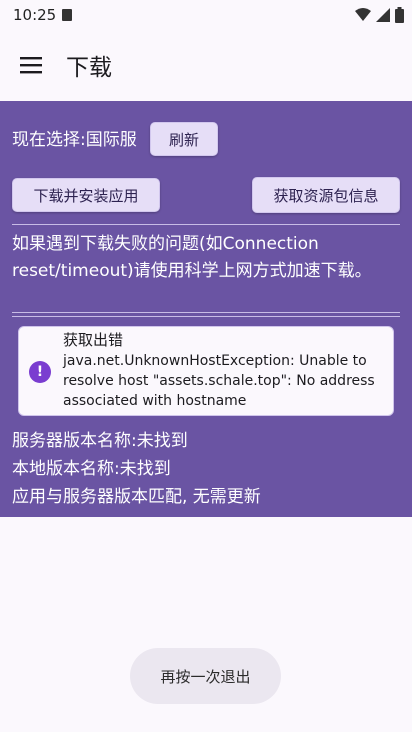 Image resolution: width=412 pixels, height=732 pixels. What do you see at coordinates (399, 15) in the screenshot?
I see `battery-icon` at bounding box center [399, 15].